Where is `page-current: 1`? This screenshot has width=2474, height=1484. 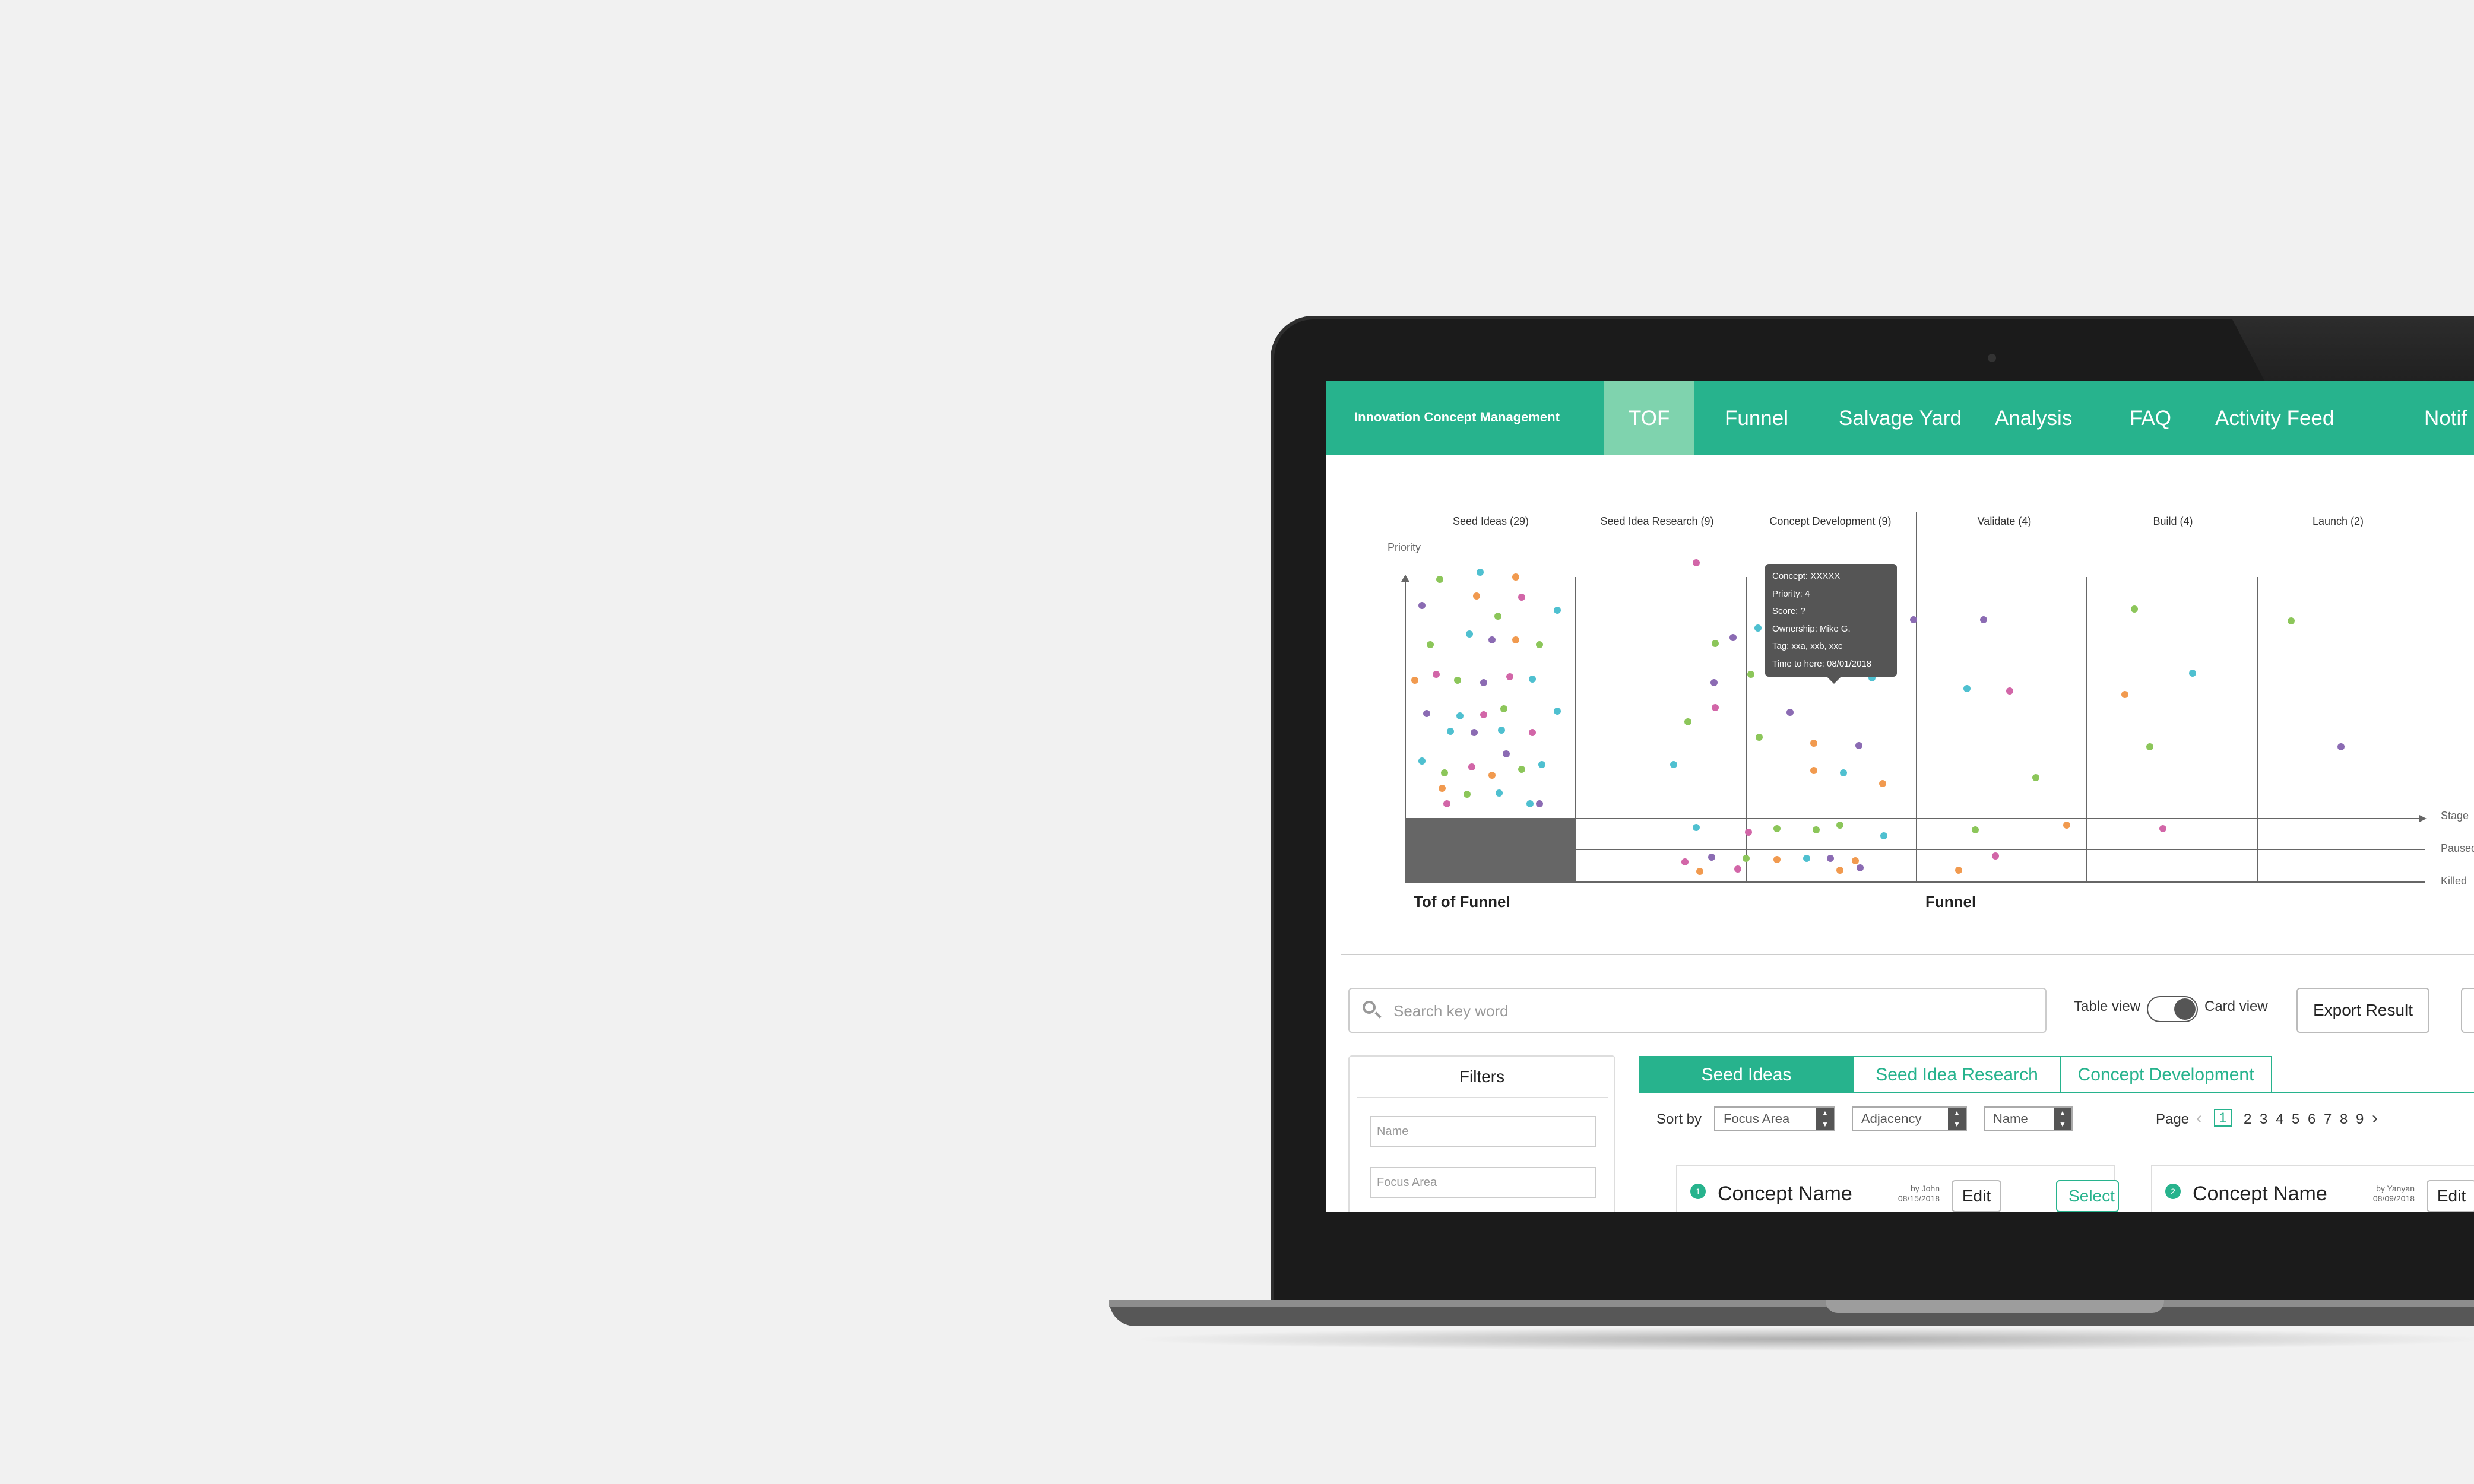 page-current: 1 is located at coordinates (2223, 1118).